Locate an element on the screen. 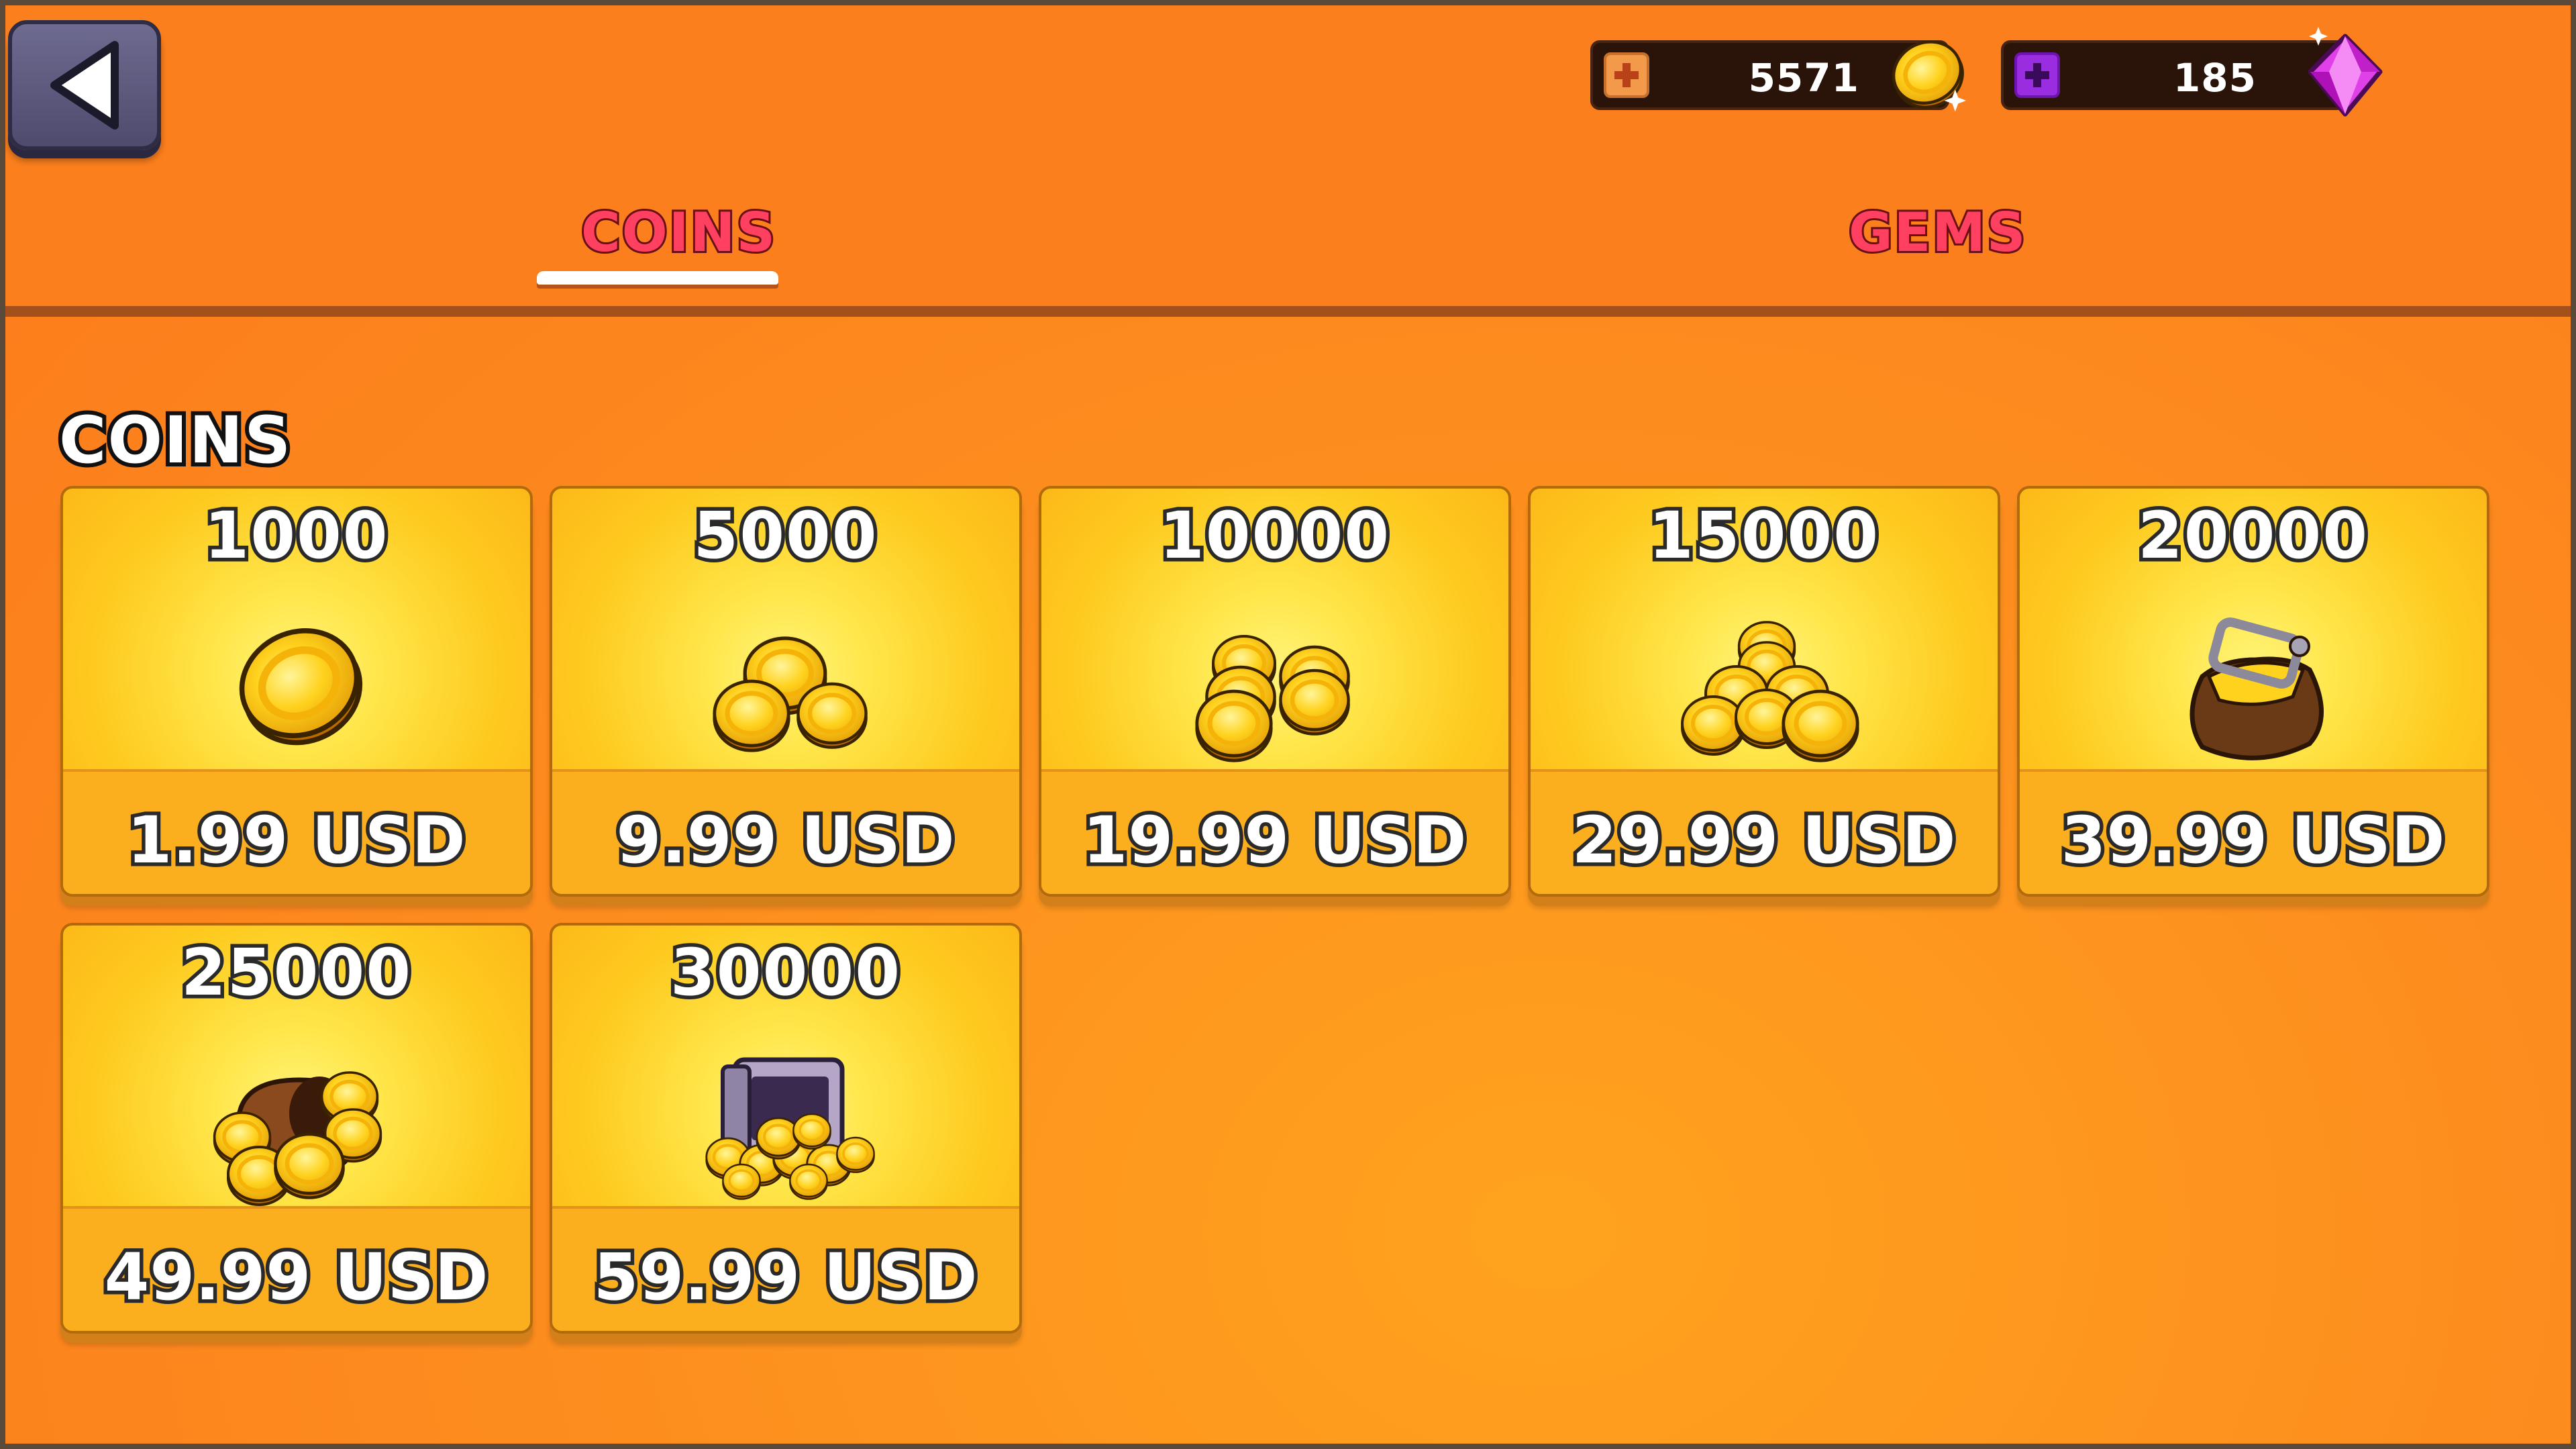  add-coins-button is located at coordinates (1626, 75).